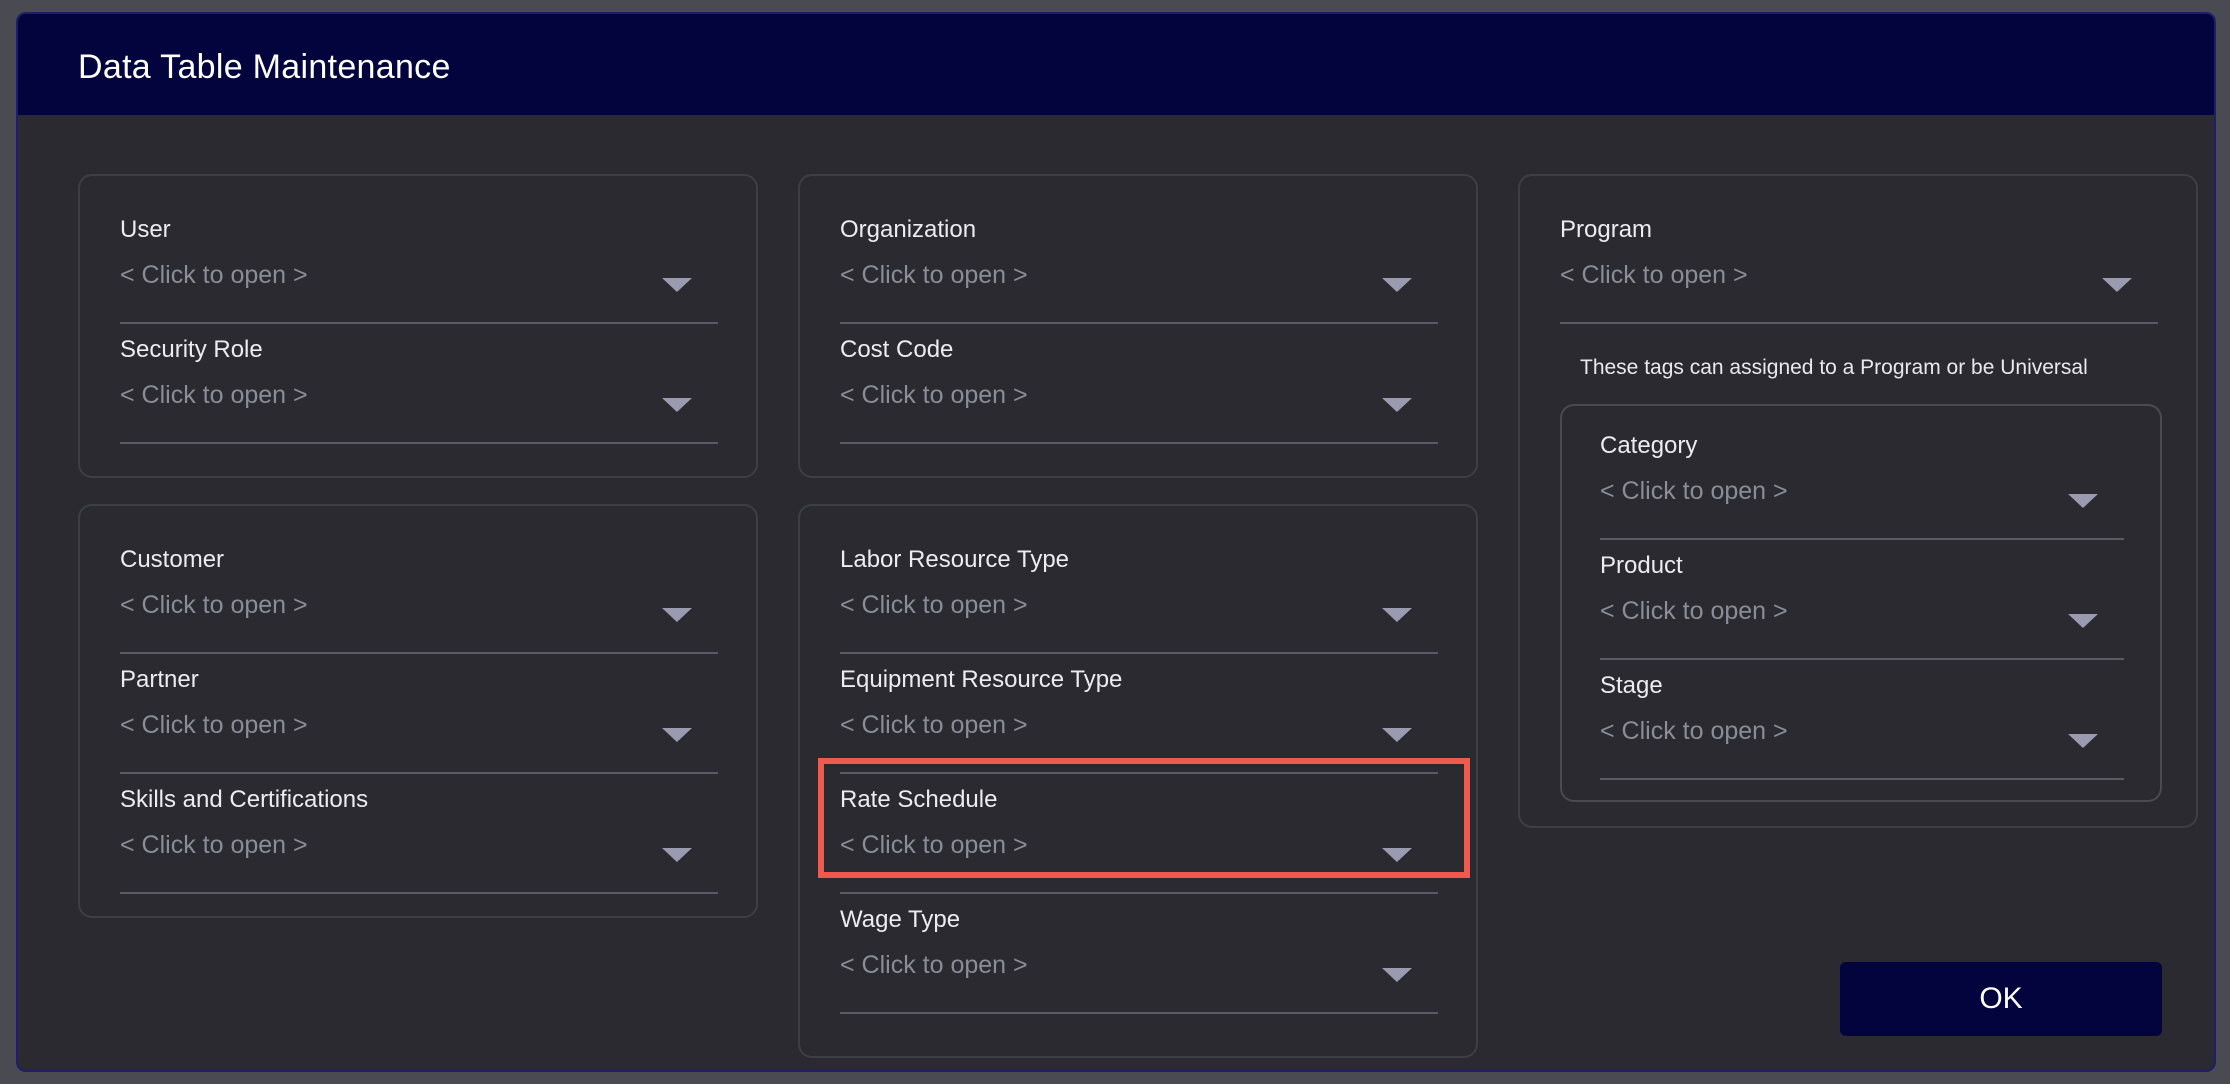 The width and height of the screenshot is (2230, 1084). Describe the element at coordinates (1139, 606) in the screenshot. I see `dropdown-labor-resource-type: Labor Resource Type < Click to open >` at that location.